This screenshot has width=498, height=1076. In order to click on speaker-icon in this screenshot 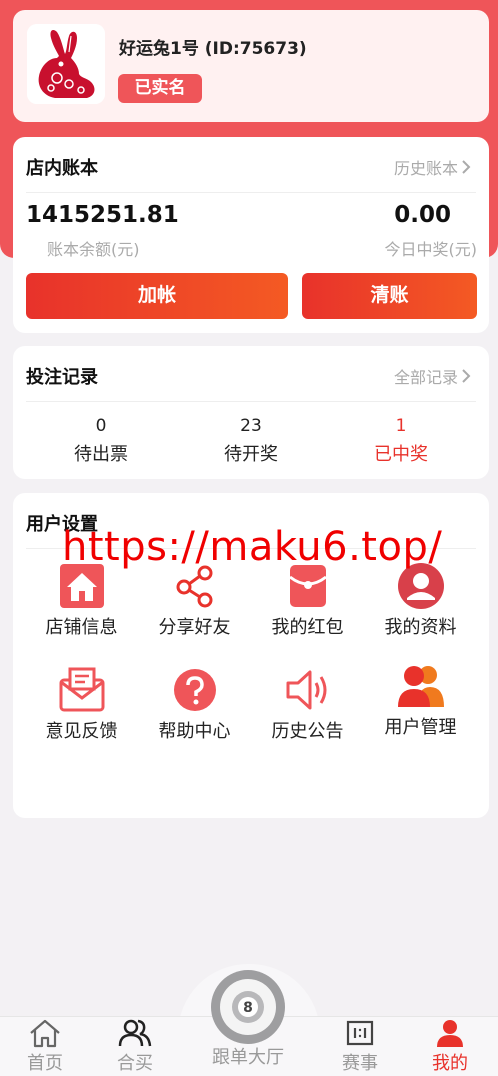, I will do `click(306, 690)`.